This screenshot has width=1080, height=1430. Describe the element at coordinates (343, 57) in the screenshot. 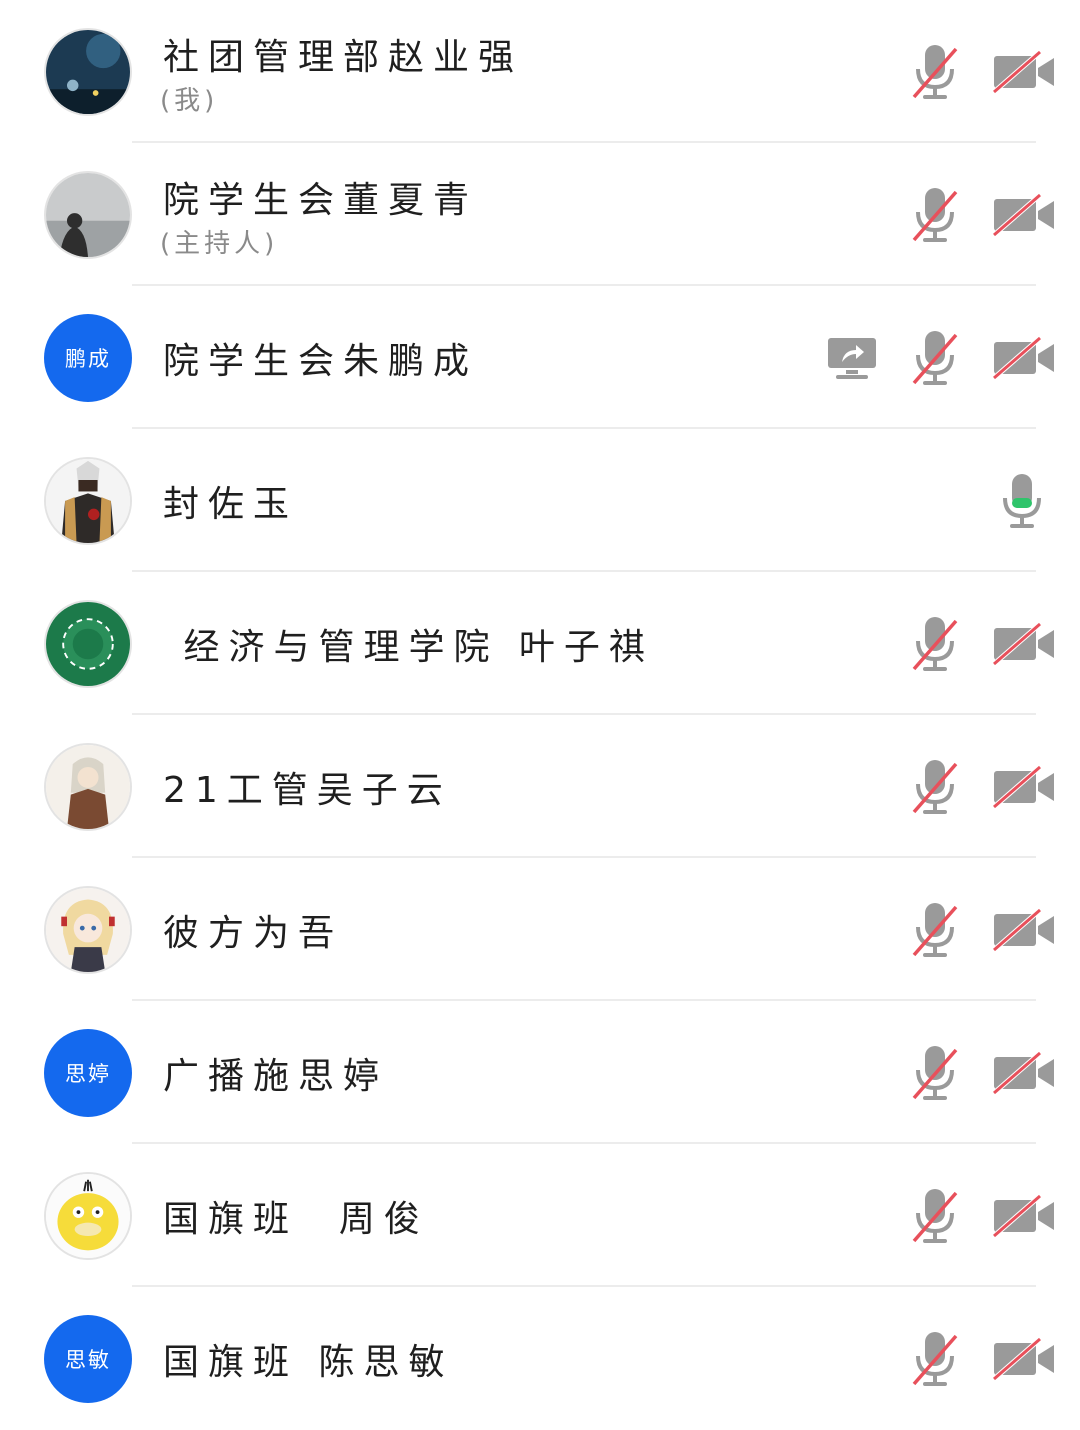

I see `participant-name: 社团管理部赵业强` at that location.